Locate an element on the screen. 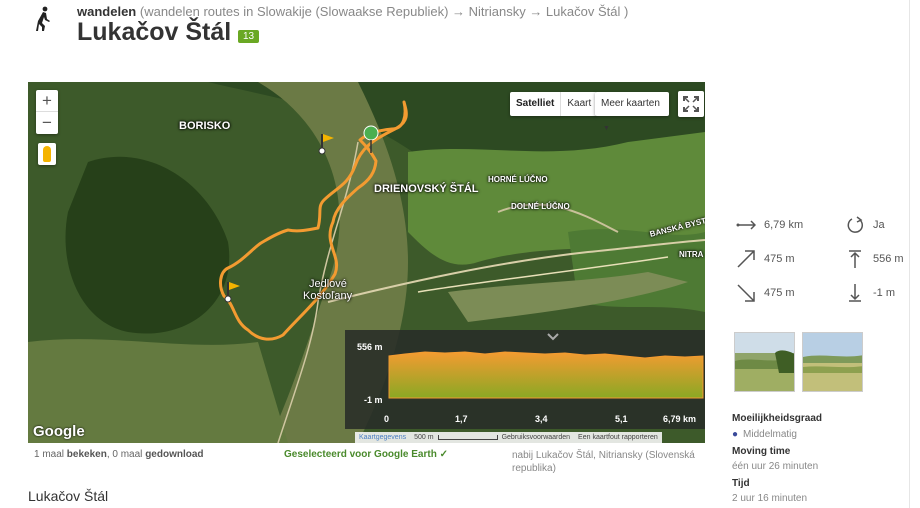 The image size is (920, 508). more-maps-dropdown: Meer kaarten ▼ is located at coordinates (632, 112).